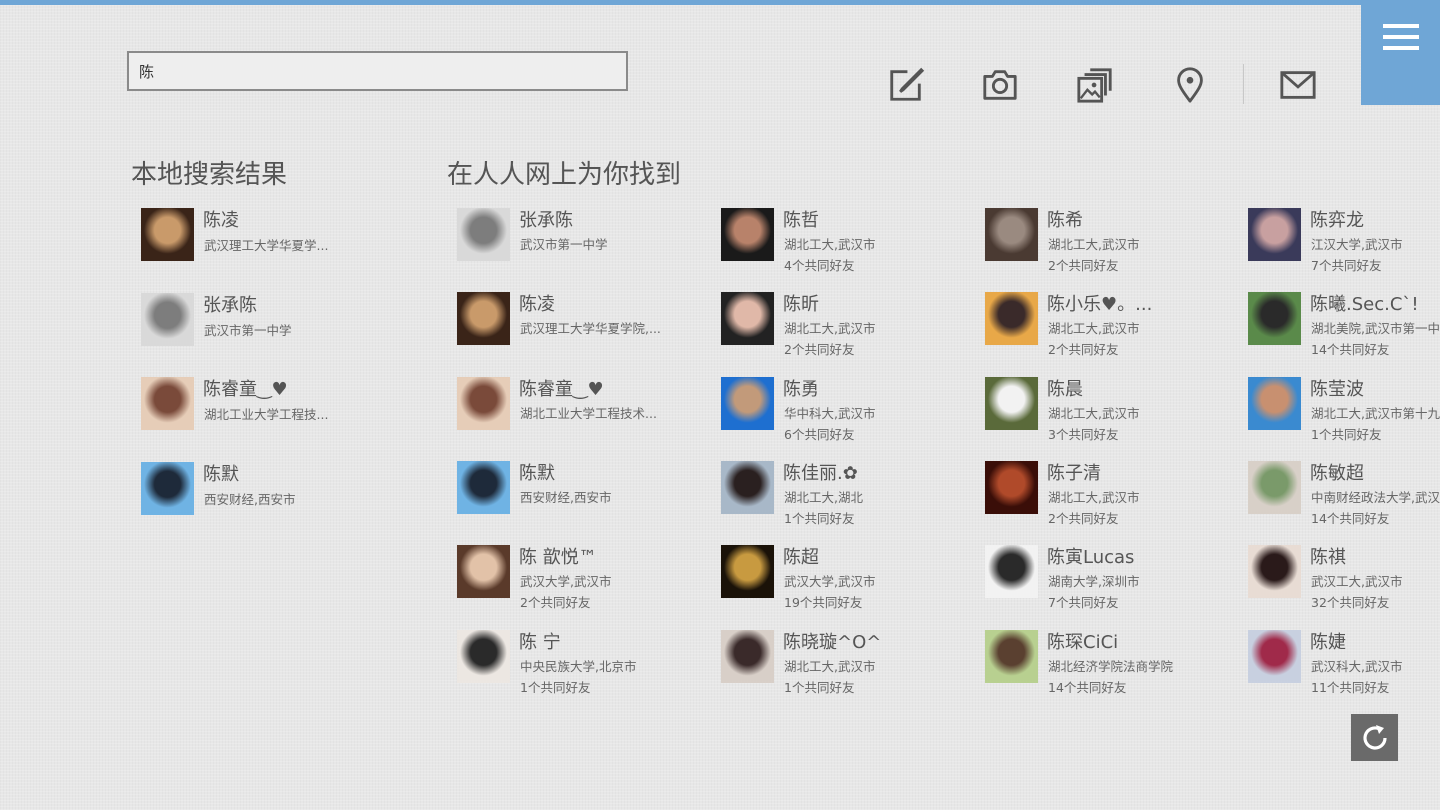  I want to click on online-result-item: 陈超 武汉大学,武汉市 19个共同好友, so click(846, 581).